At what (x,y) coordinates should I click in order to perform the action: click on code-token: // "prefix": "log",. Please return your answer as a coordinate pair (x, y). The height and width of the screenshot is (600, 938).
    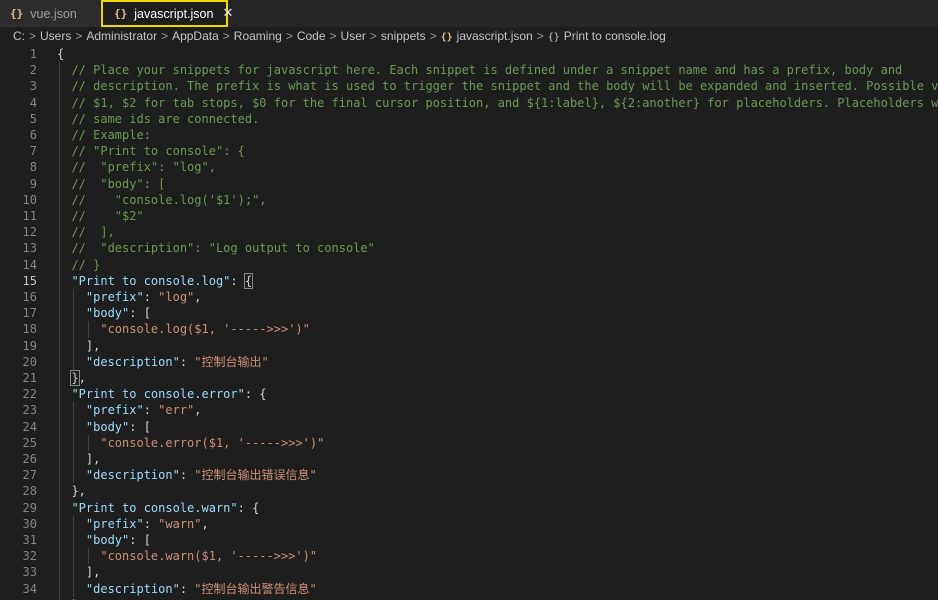
    Looking at the image, I should click on (136, 167).